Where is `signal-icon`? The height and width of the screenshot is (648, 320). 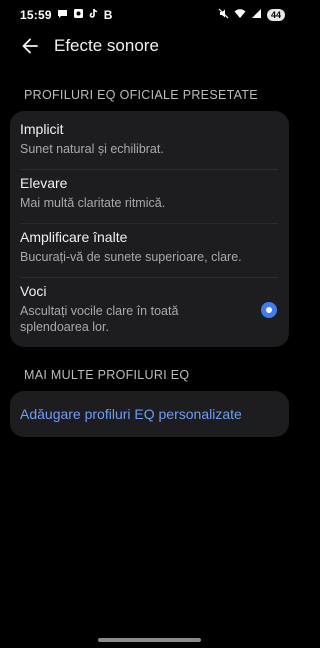 signal-icon is located at coordinates (256, 15).